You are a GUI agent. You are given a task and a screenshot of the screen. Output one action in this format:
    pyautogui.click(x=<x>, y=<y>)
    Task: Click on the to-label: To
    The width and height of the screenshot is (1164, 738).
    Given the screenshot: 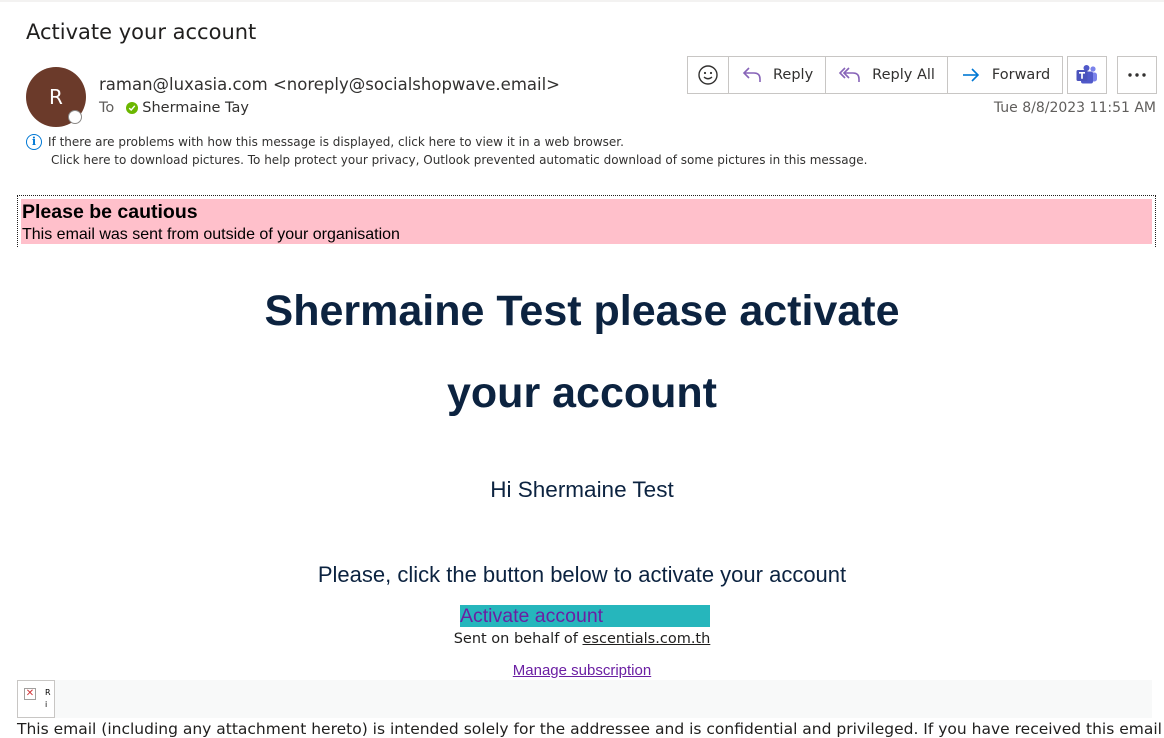 What is the action you would take?
    pyautogui.click(x=107, y=108)
    